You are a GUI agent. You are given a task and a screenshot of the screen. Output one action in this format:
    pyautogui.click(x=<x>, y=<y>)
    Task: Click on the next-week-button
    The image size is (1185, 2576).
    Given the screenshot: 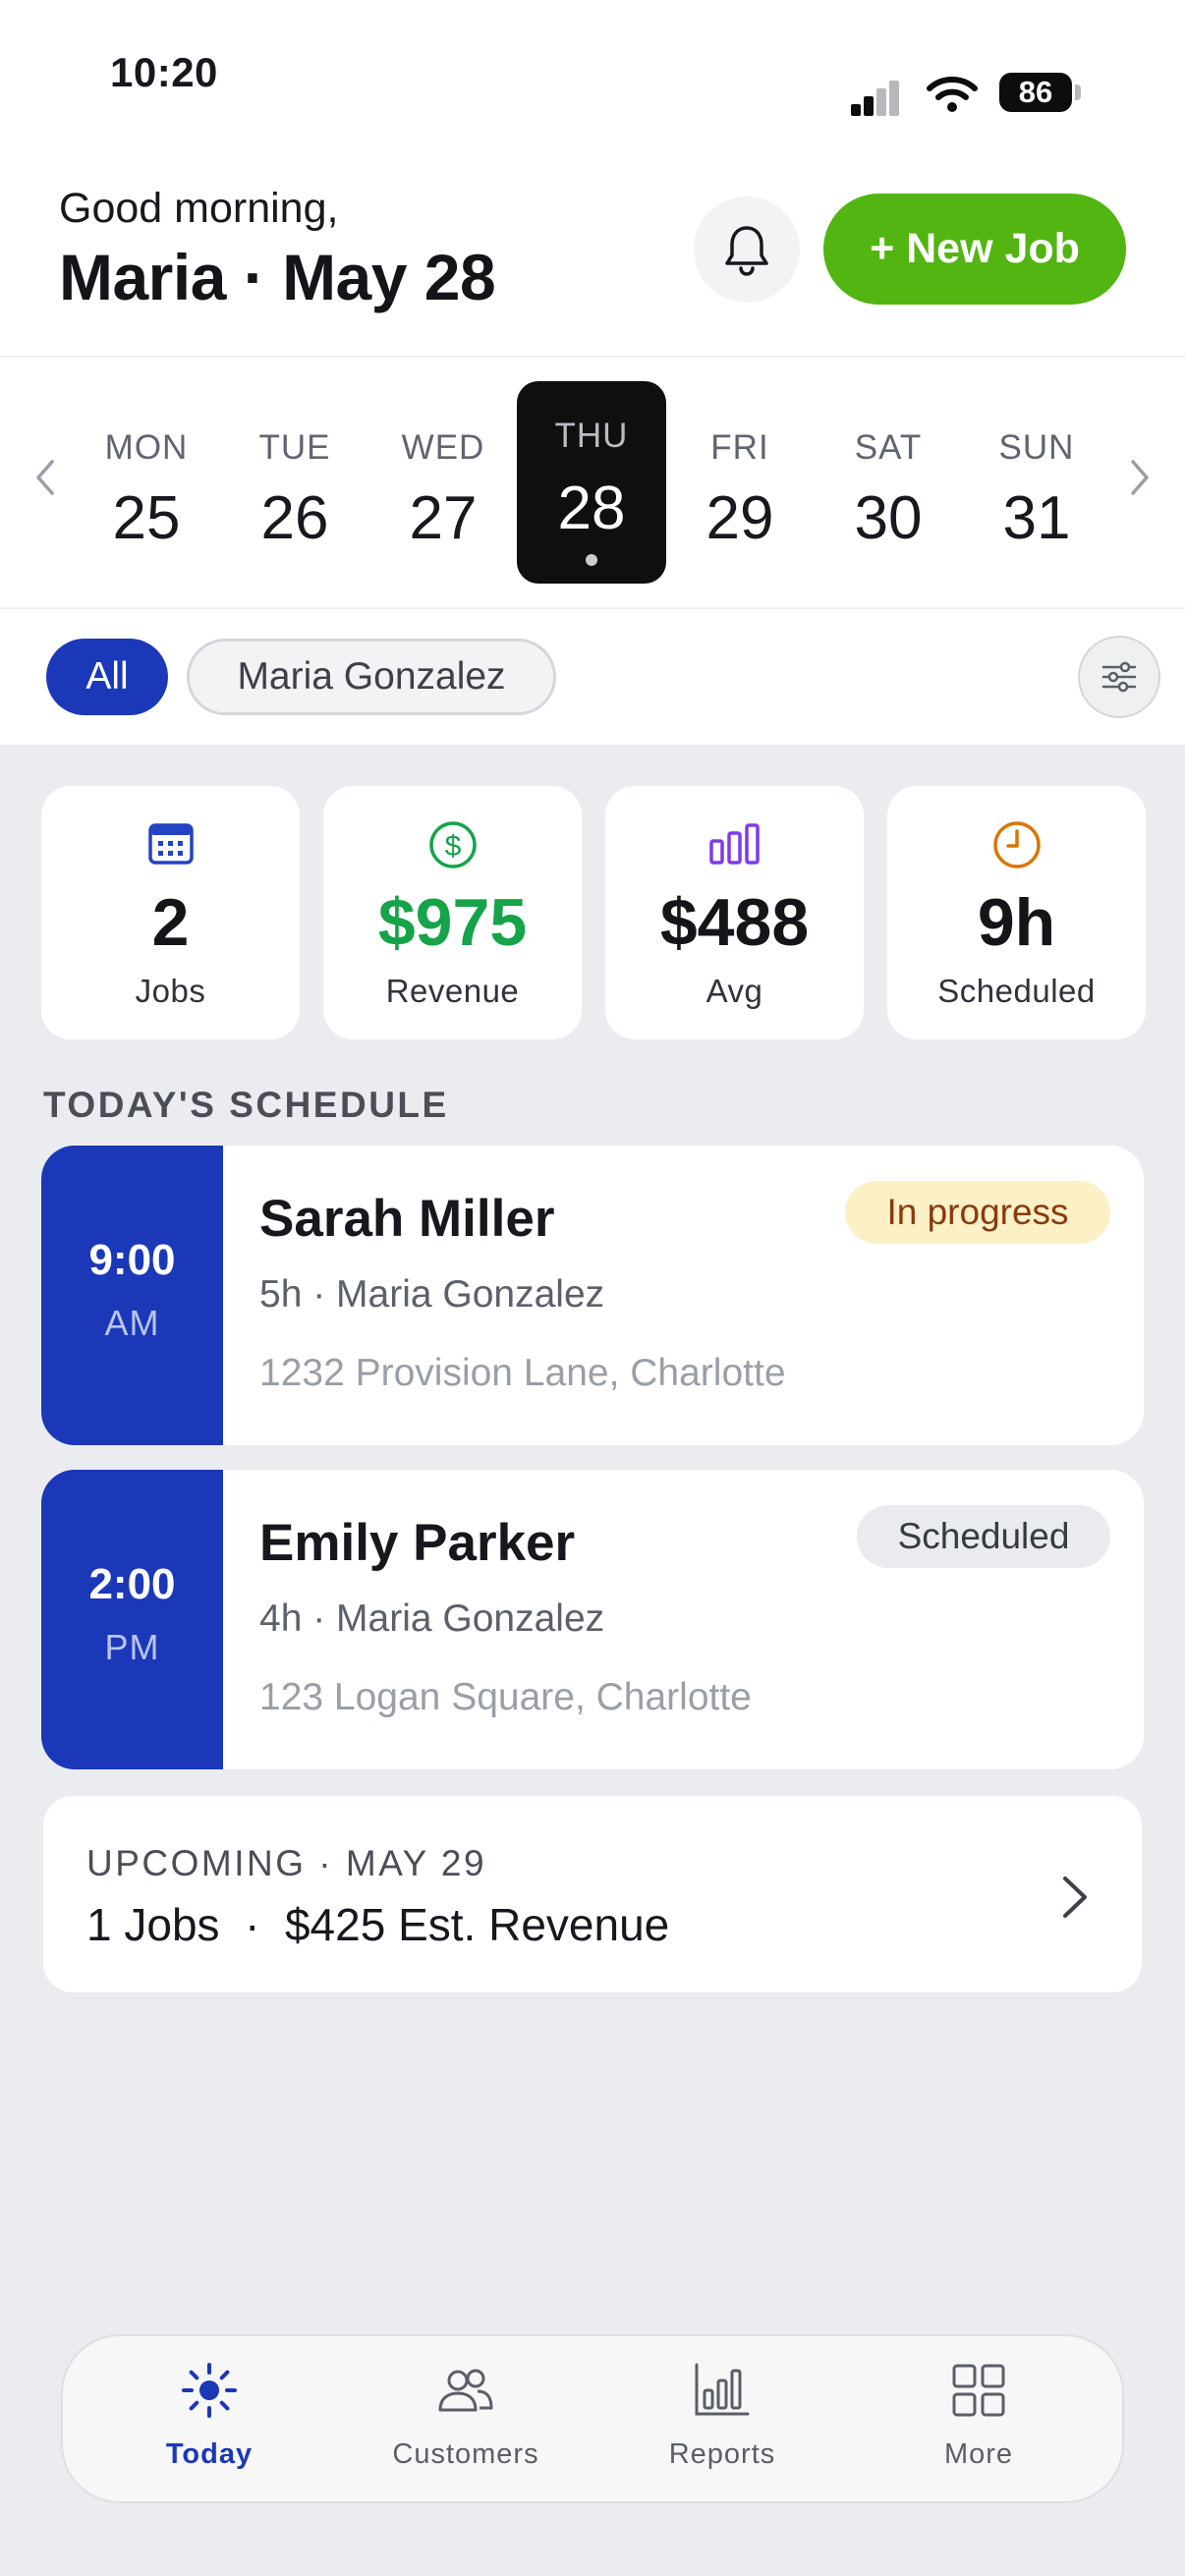 What is the action you would take?
    pyautogui.click(x=1139, y=477)
    